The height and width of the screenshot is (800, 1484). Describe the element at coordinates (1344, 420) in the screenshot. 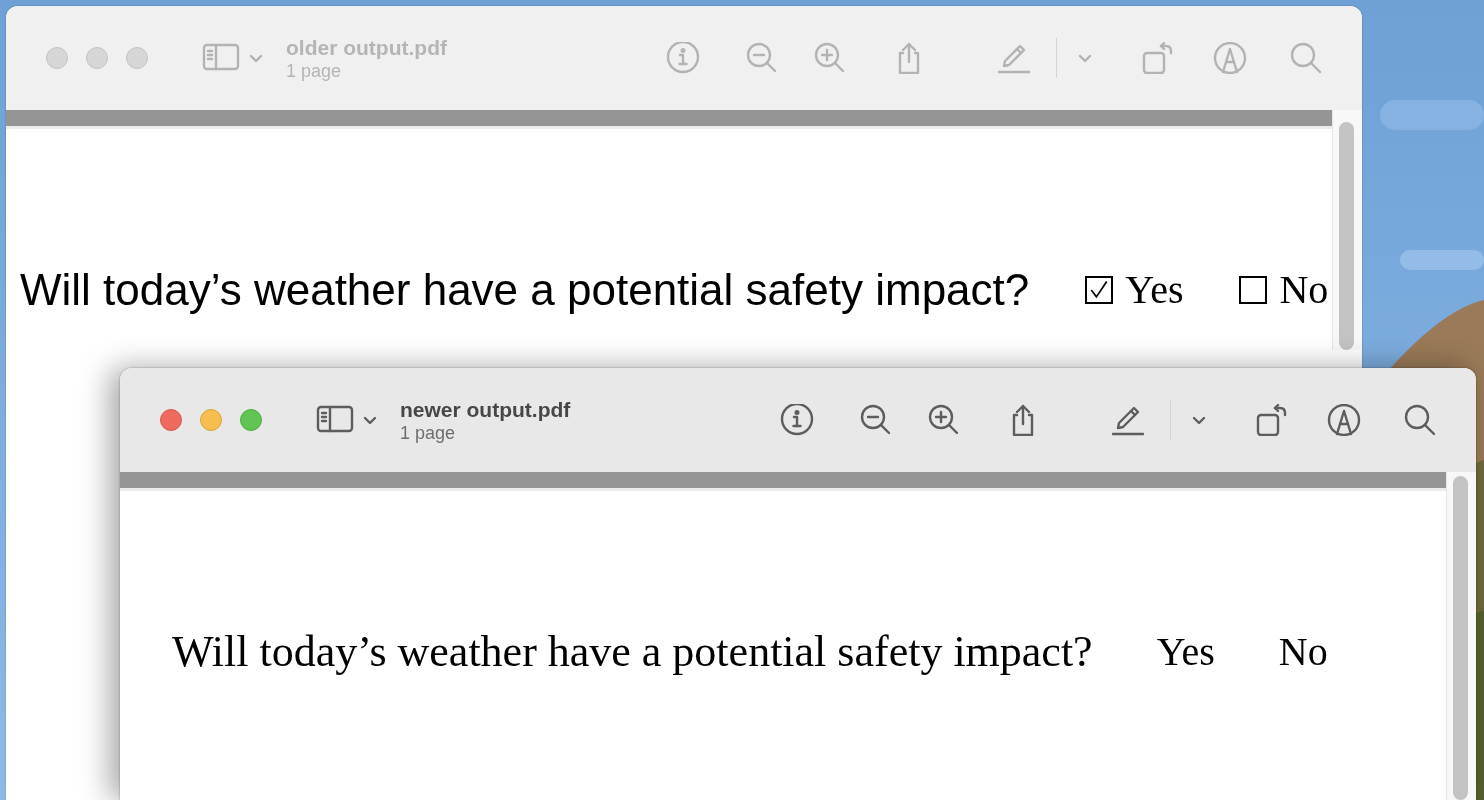

I see `markup-icon` at that location.